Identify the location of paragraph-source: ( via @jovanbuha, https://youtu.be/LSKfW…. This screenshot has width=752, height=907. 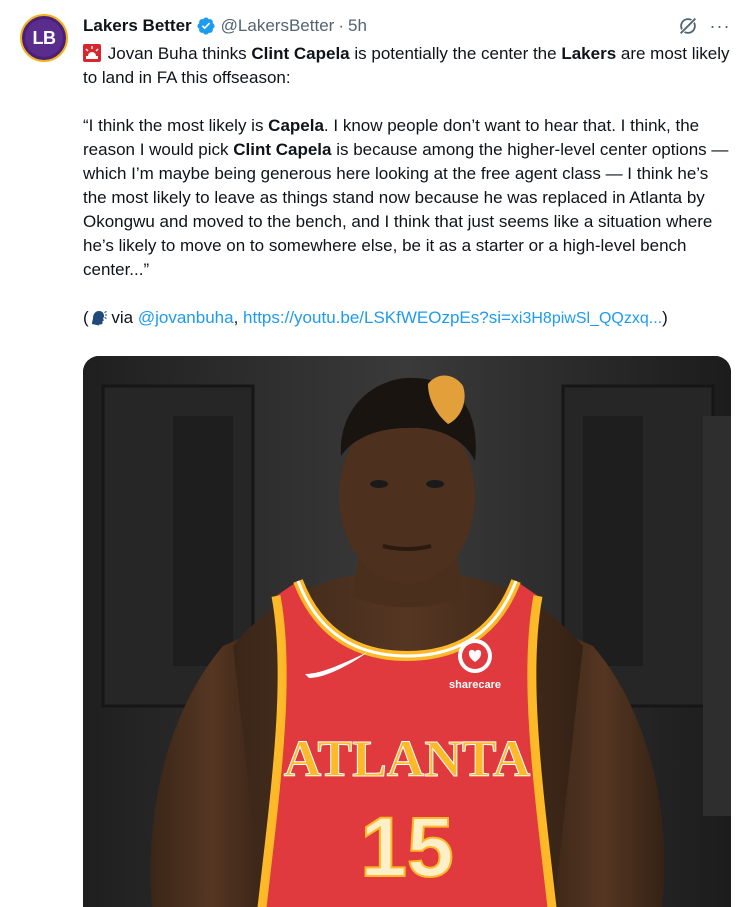
(408, 318).